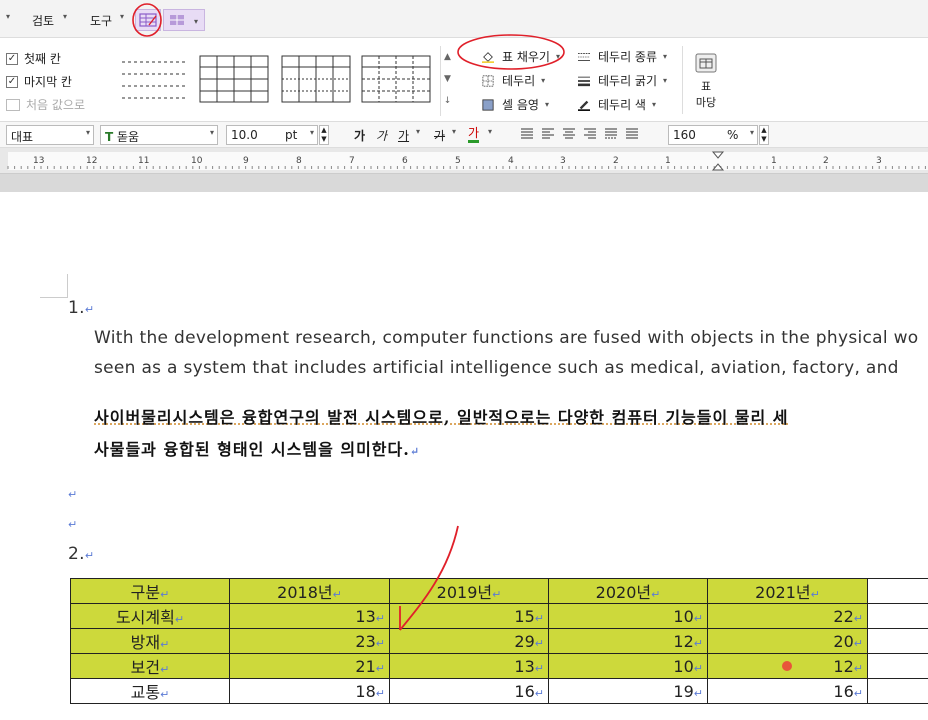  What do you see at coordinates (309, 666) in the screenshot?
I see `value-cell: 21↵` at bounding box center [309, 666].